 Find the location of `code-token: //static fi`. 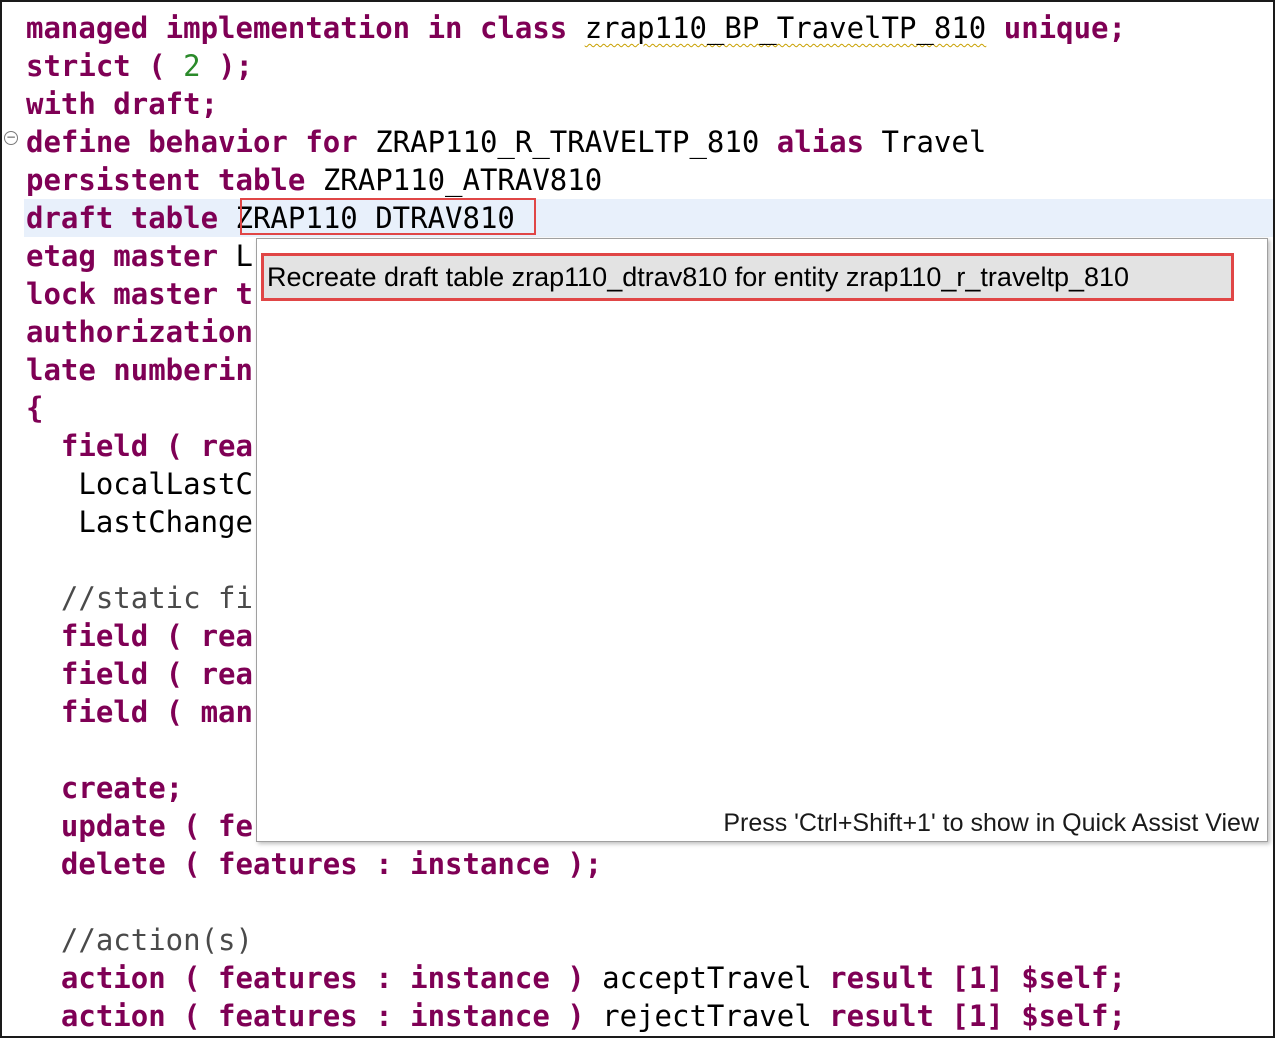

code-token: //static fi is located at coordinates (139, 598).